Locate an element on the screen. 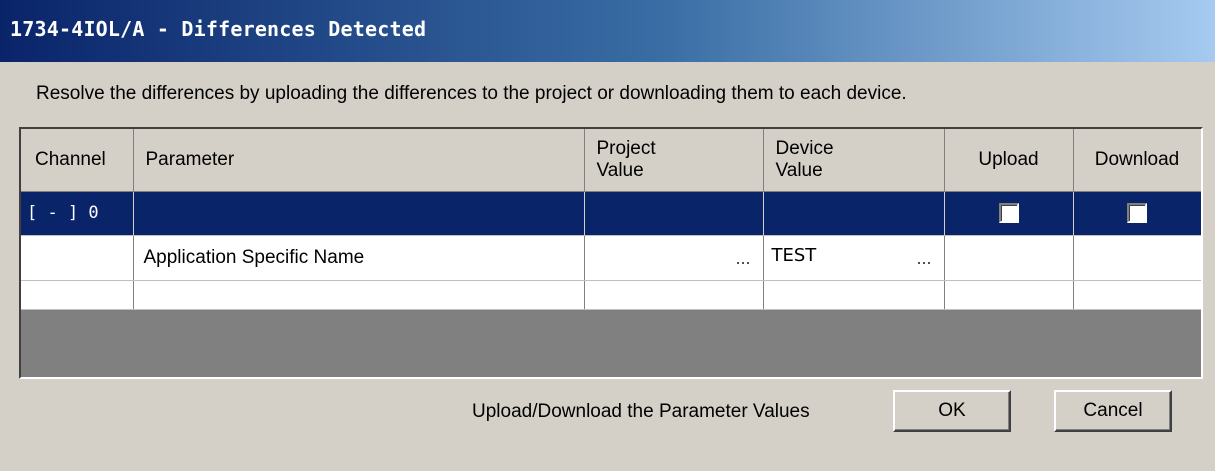 Image resolution: width=1215 pixels, height=471 pixels. group-project-value-cell is located at coordinates (674, 213).